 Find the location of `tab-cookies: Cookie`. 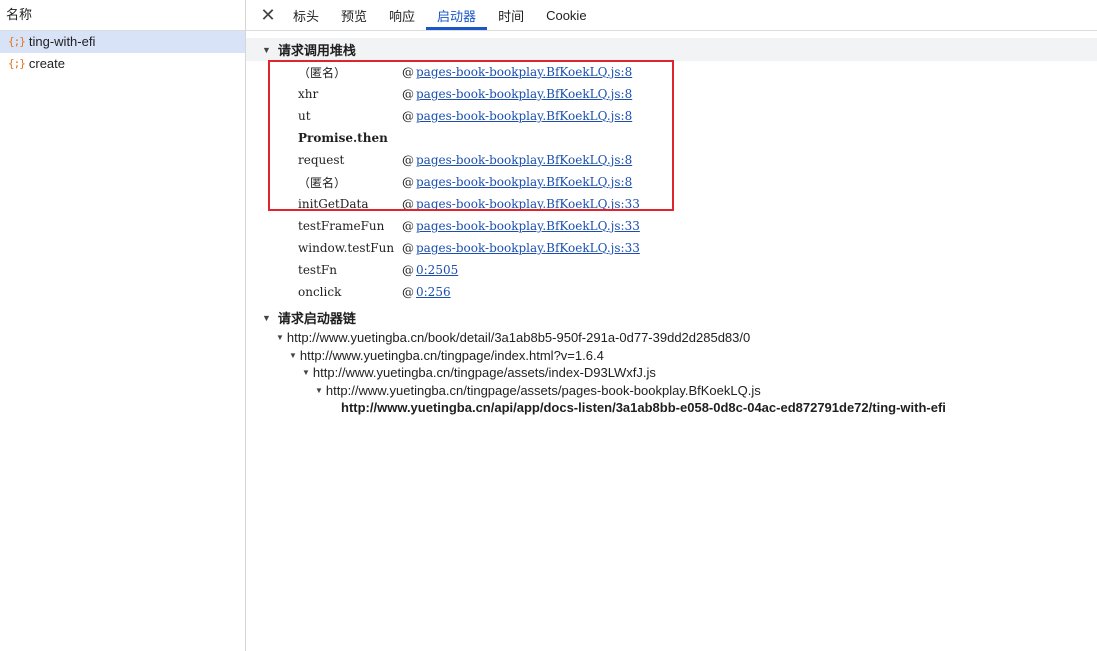

tab-cookies: Cookie is located at coordinates (566, 15).